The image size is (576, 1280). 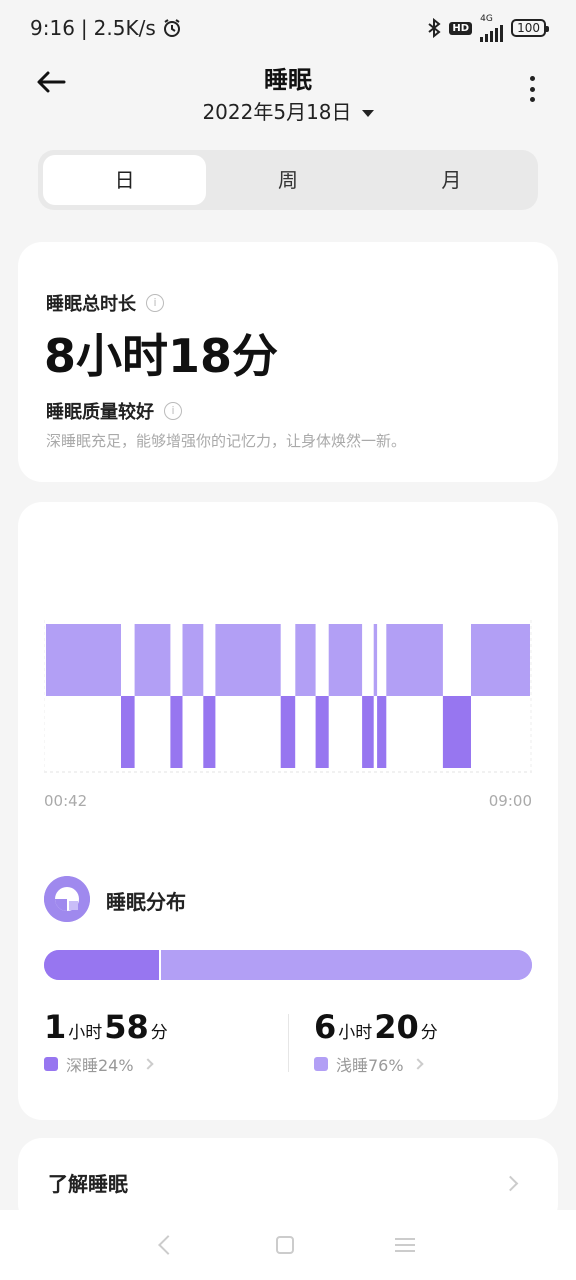 What do you see at coordinates (492, 28) in the screenshot?
I see `cellular-signal-icon: 4G` at bounding box center [492, 28].